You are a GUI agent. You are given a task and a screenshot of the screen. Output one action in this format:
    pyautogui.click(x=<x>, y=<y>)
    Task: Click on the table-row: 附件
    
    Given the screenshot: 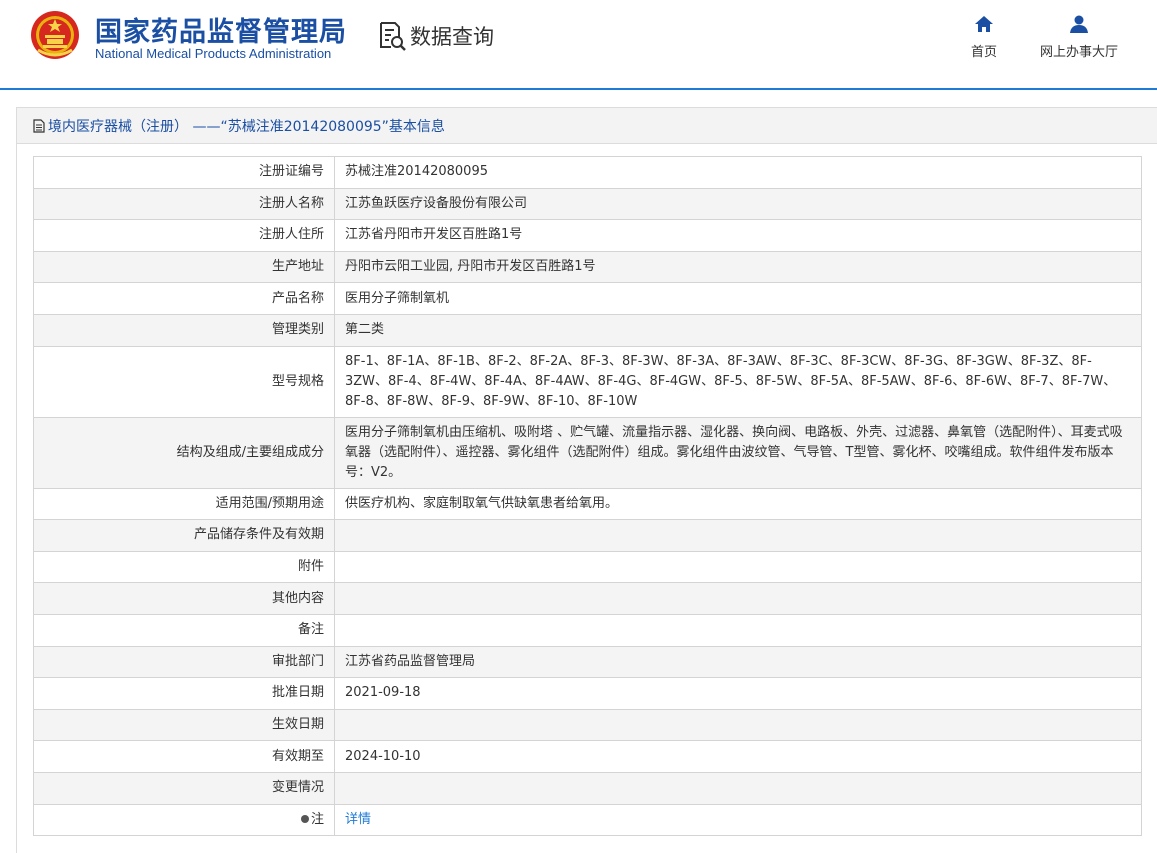 What is the action you would take?
    pyautogui.click(x=587, y=567)
    